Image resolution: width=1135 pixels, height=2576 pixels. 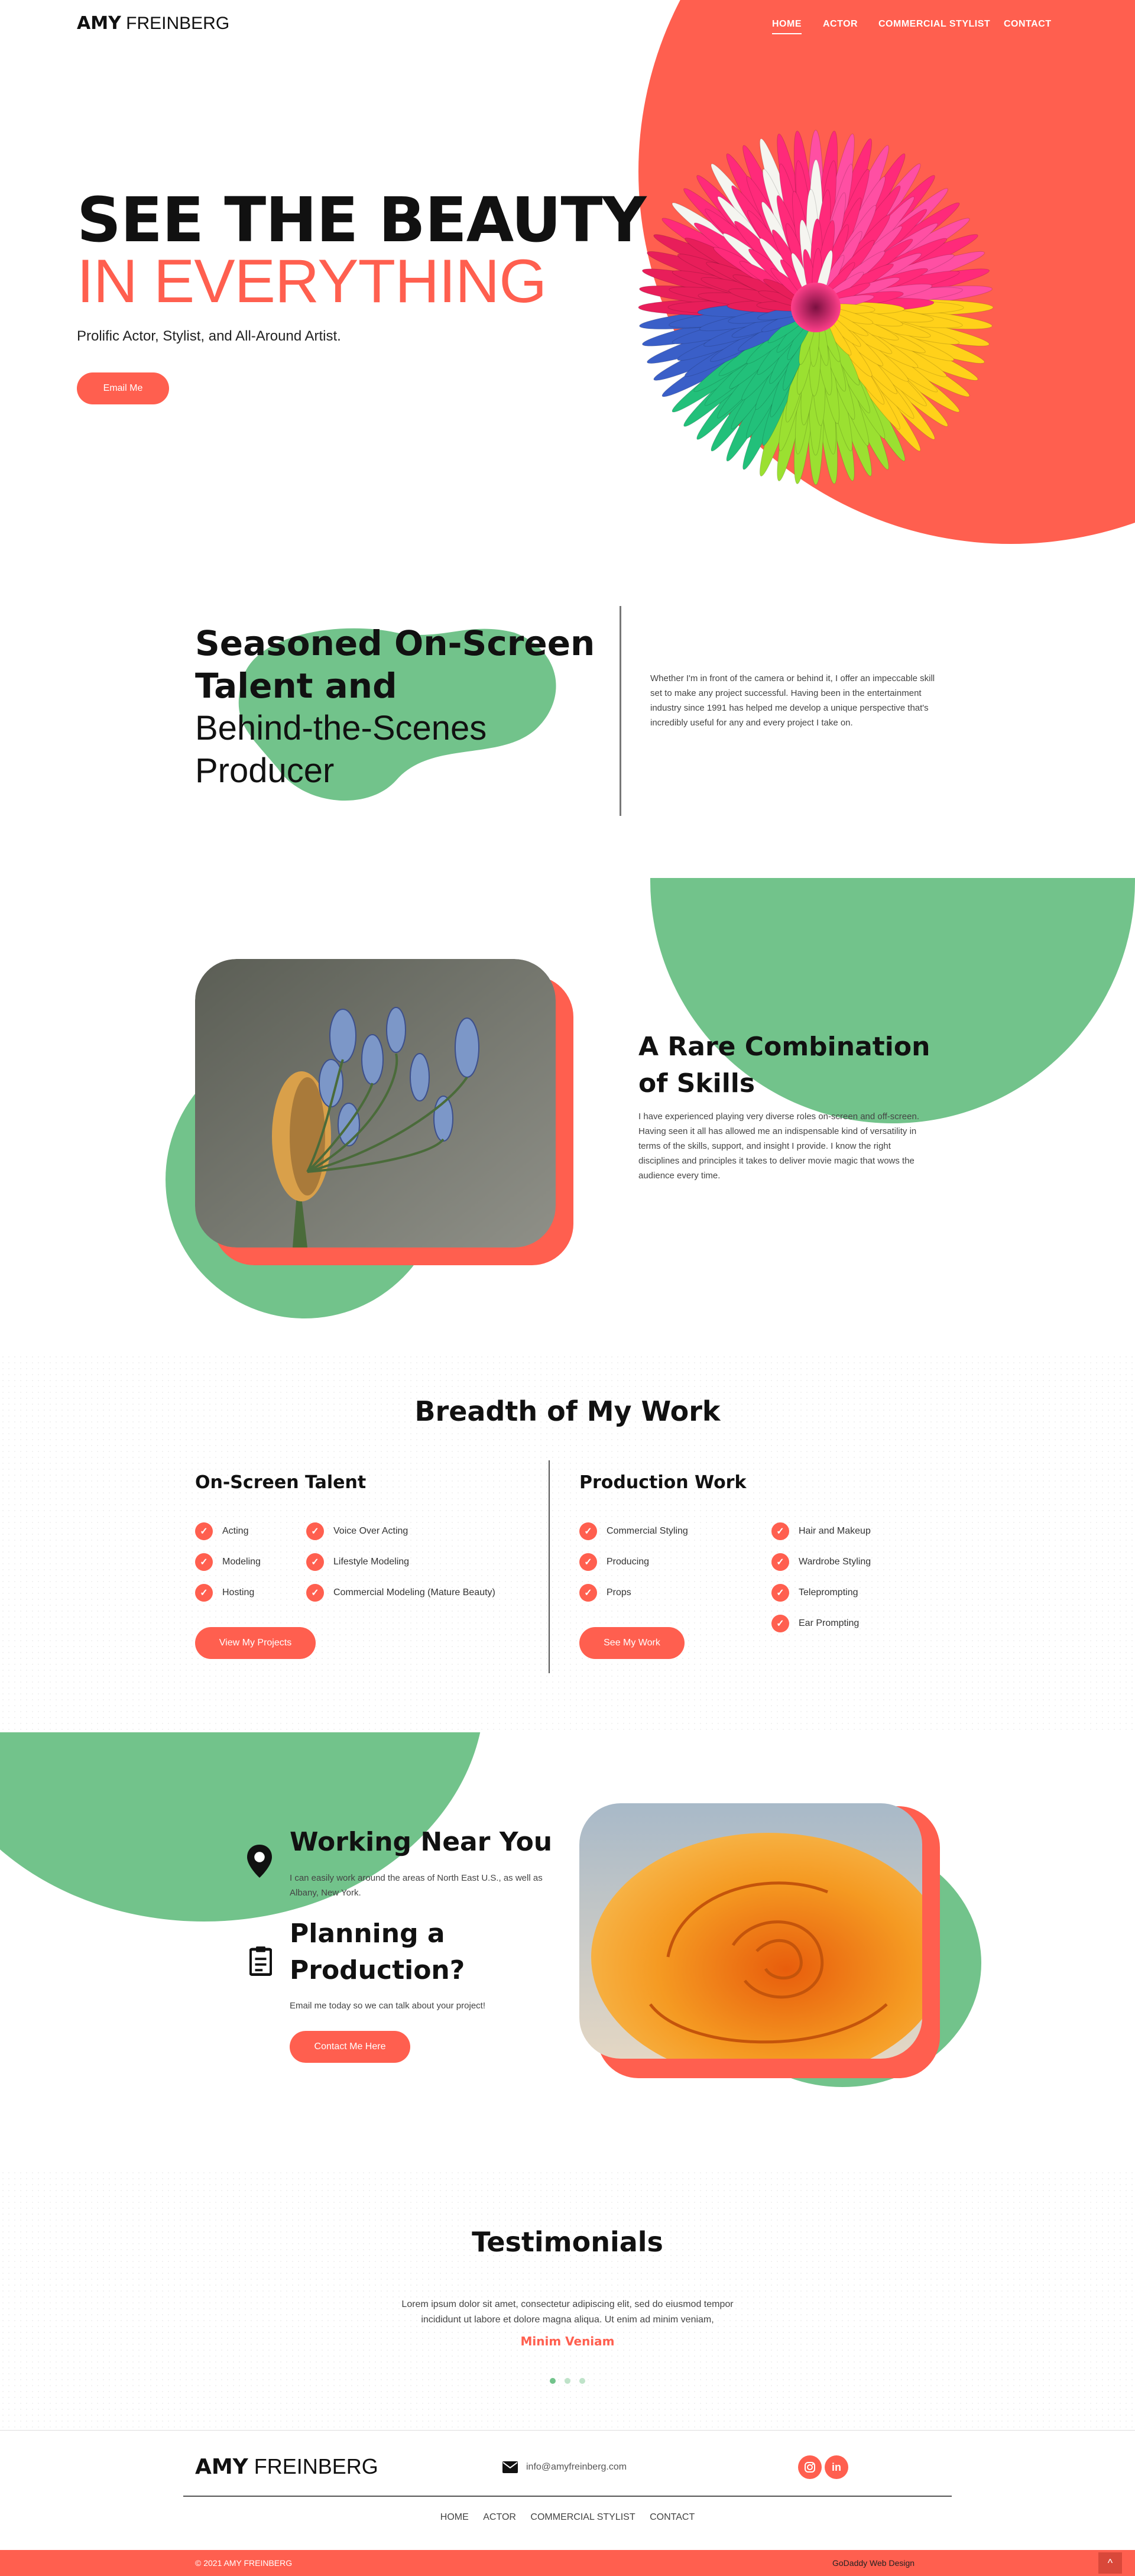 What do you see at coordinates (239, 1592) in the screenshot?
I see `item-label: Hosting` at bounding box center [239, 1592].